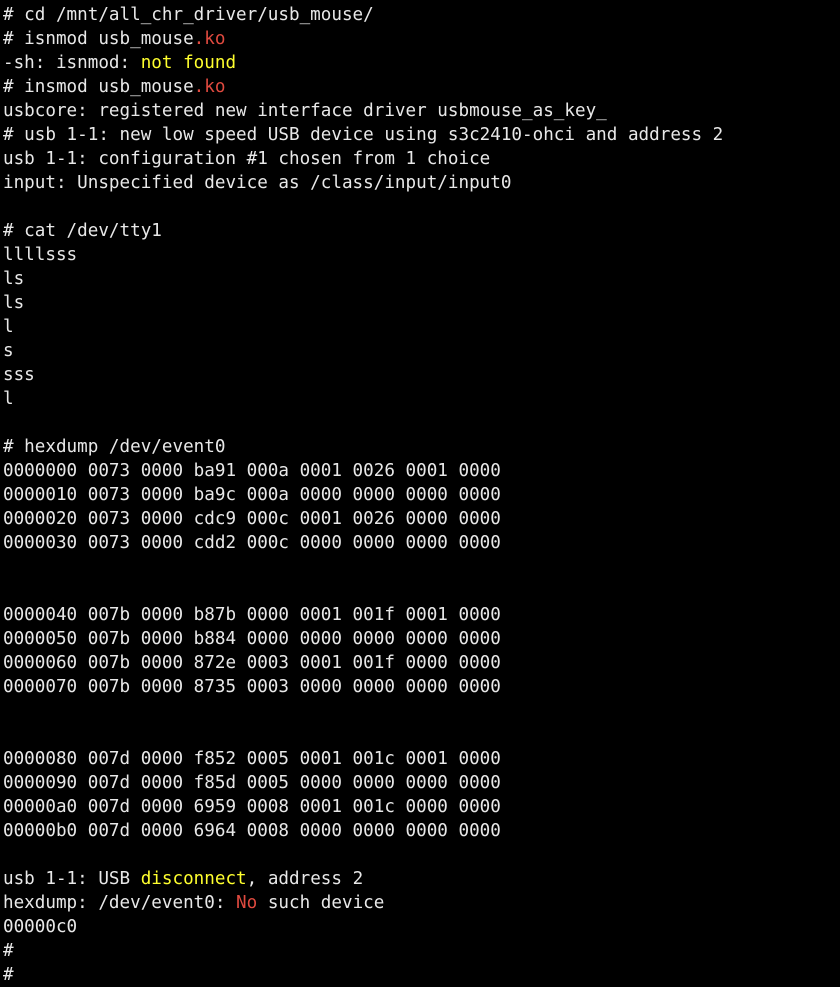  What do you see at coordinates (305, 879) in the screenshot?
I see `terminal-text-default: , address 2` at bounding box center [305, 879].